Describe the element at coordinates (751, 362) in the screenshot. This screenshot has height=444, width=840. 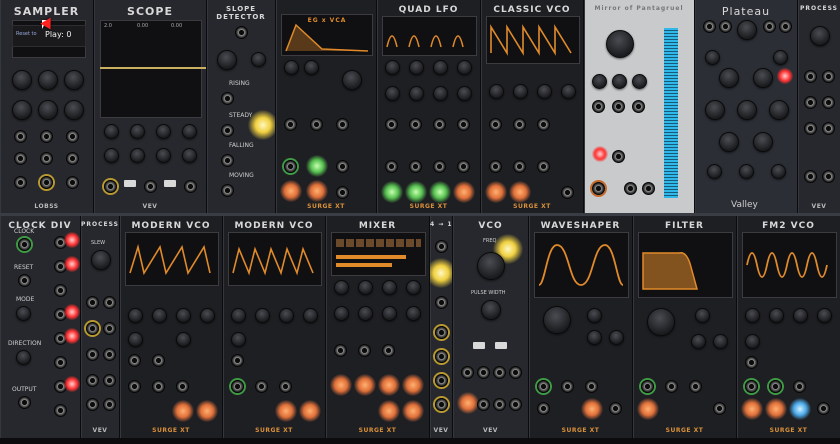
I see `fm2-vco-jack-voct` at that location.